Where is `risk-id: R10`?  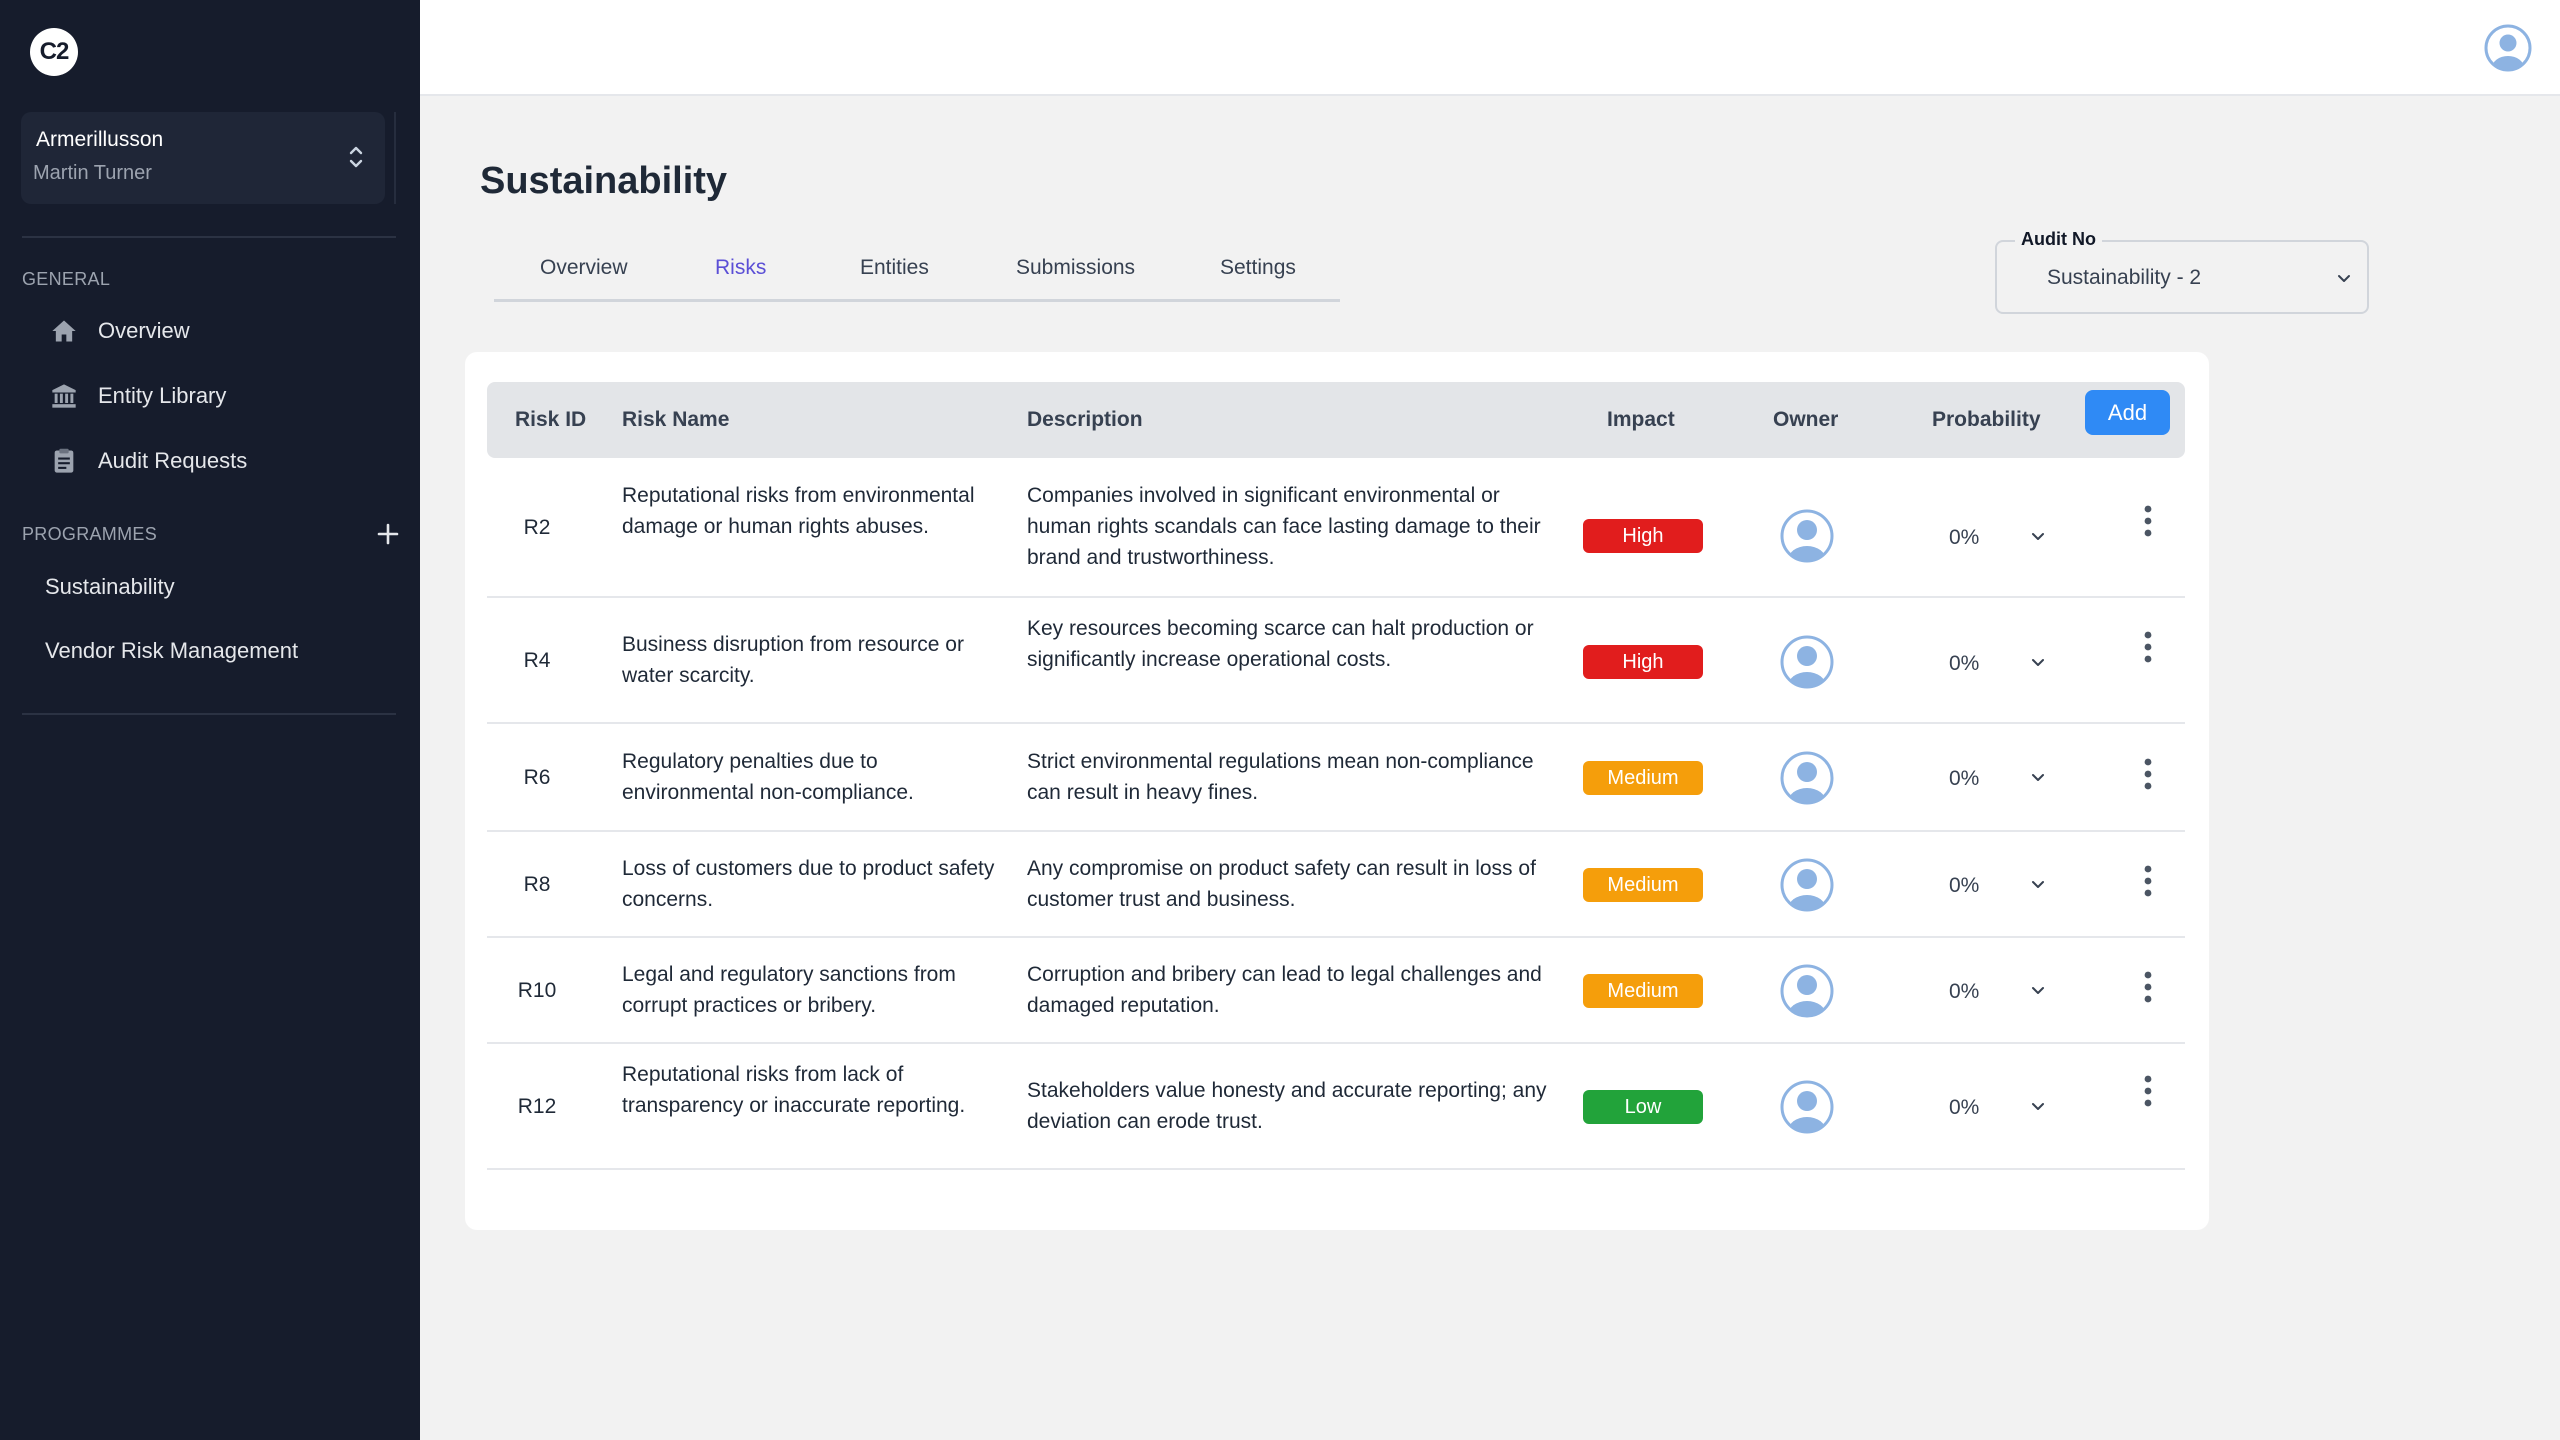
risk-id: R10 is located at coordinates (537, 990).